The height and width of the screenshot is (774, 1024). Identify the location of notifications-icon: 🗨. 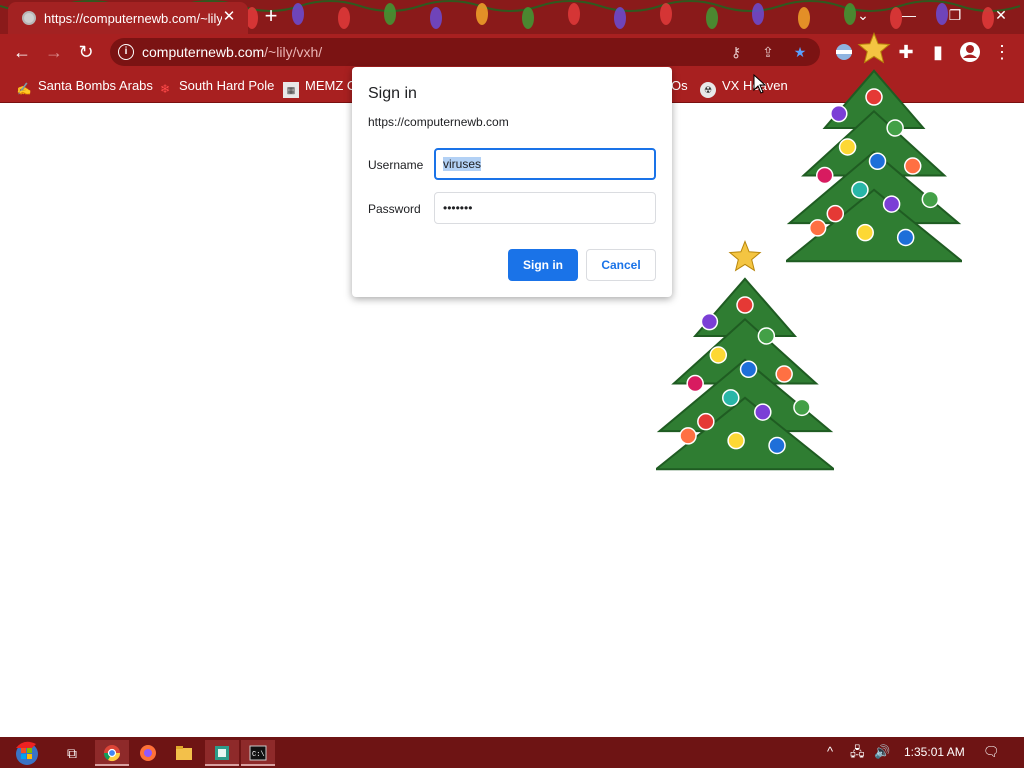
(991, 752).